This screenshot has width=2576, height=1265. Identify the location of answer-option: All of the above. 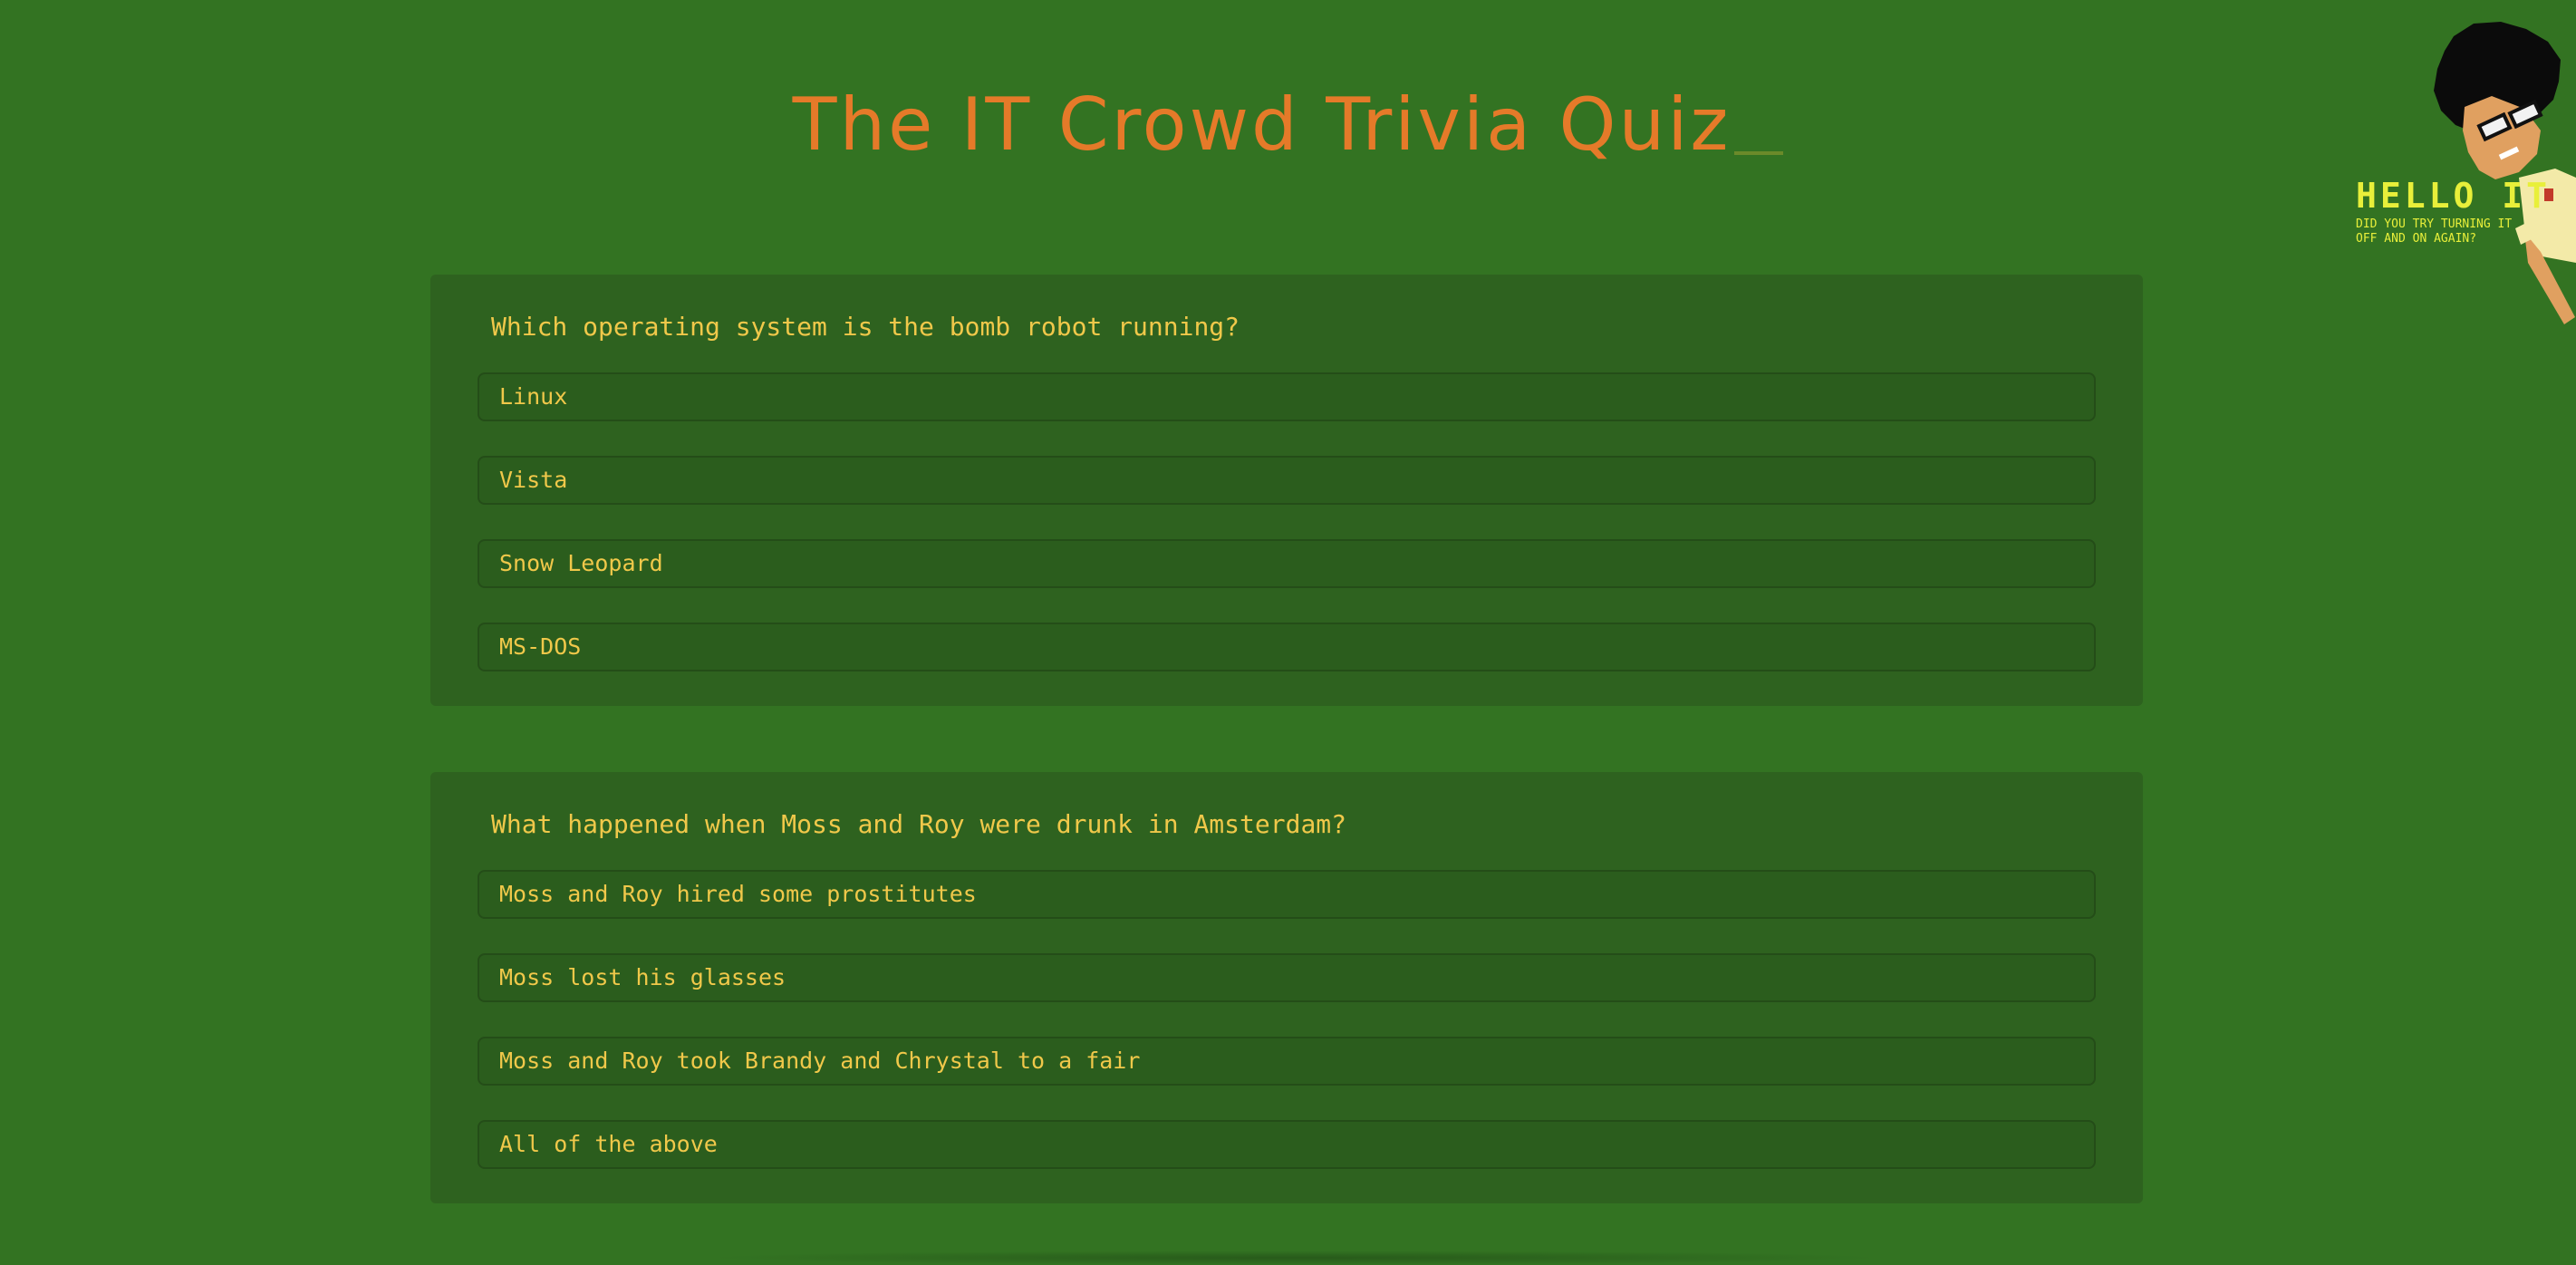
(1287, 1145).